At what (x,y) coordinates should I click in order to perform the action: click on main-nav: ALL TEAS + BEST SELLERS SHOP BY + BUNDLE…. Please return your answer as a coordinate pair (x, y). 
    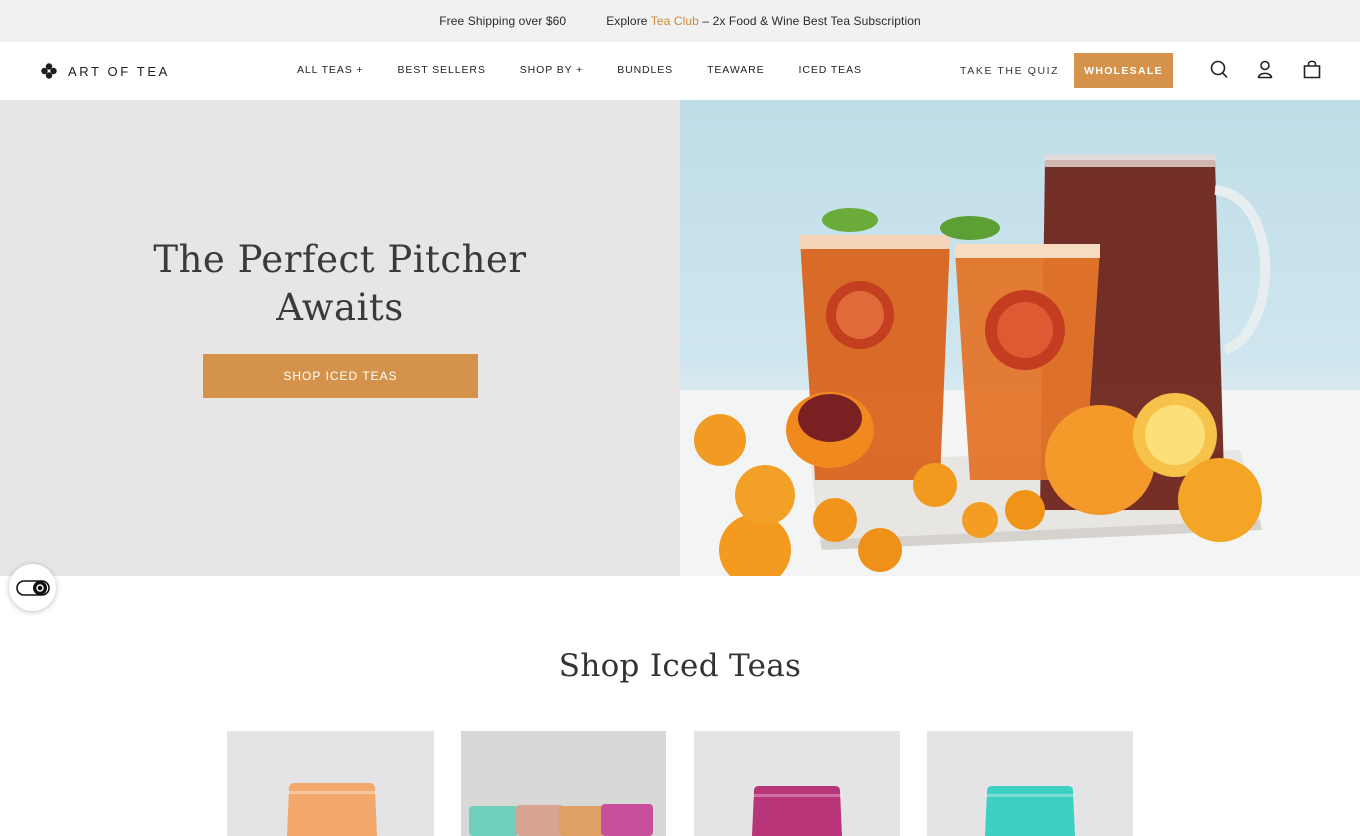
    Looking at the image, I should click on (596, 70).